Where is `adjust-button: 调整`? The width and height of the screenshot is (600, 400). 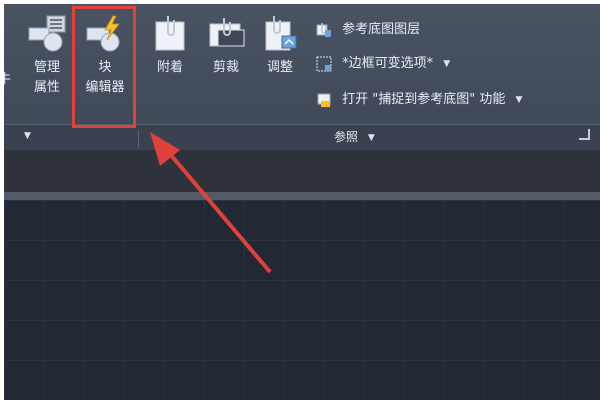 adjust-button: 调整 is located at coordinates (280, 46).